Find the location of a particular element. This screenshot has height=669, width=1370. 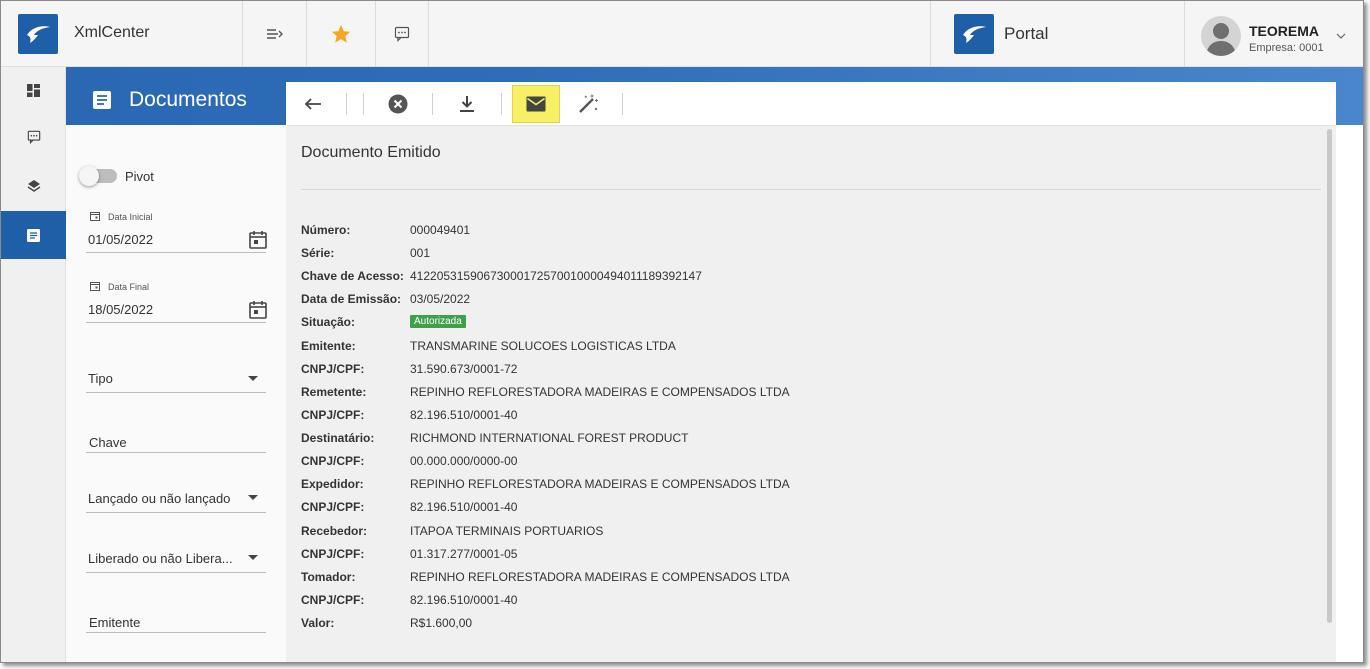

chevron-down-icon is located at coordinates (1341, 36).